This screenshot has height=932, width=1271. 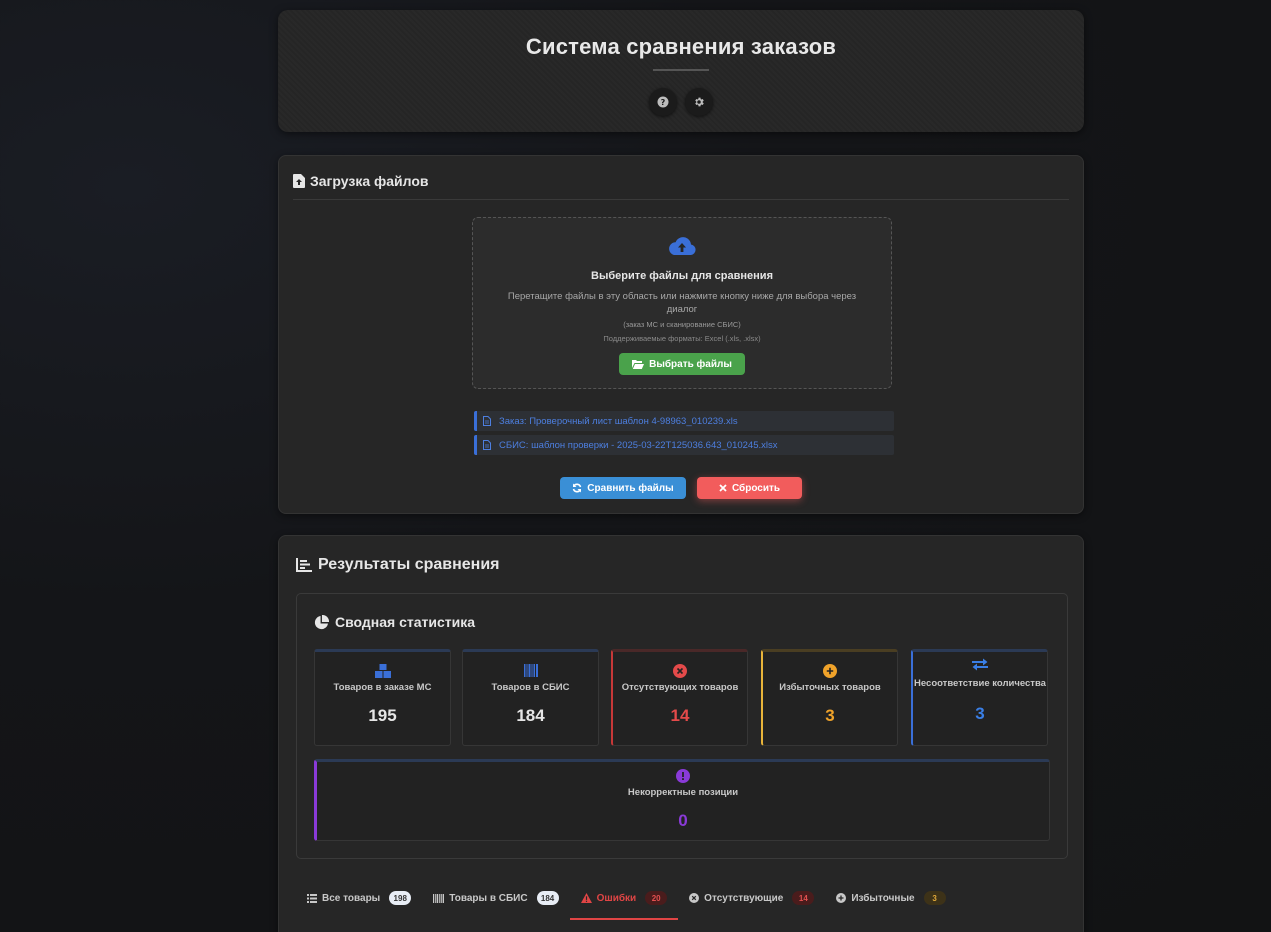 I want to click on warning-icon, so click(x=586, y=898).